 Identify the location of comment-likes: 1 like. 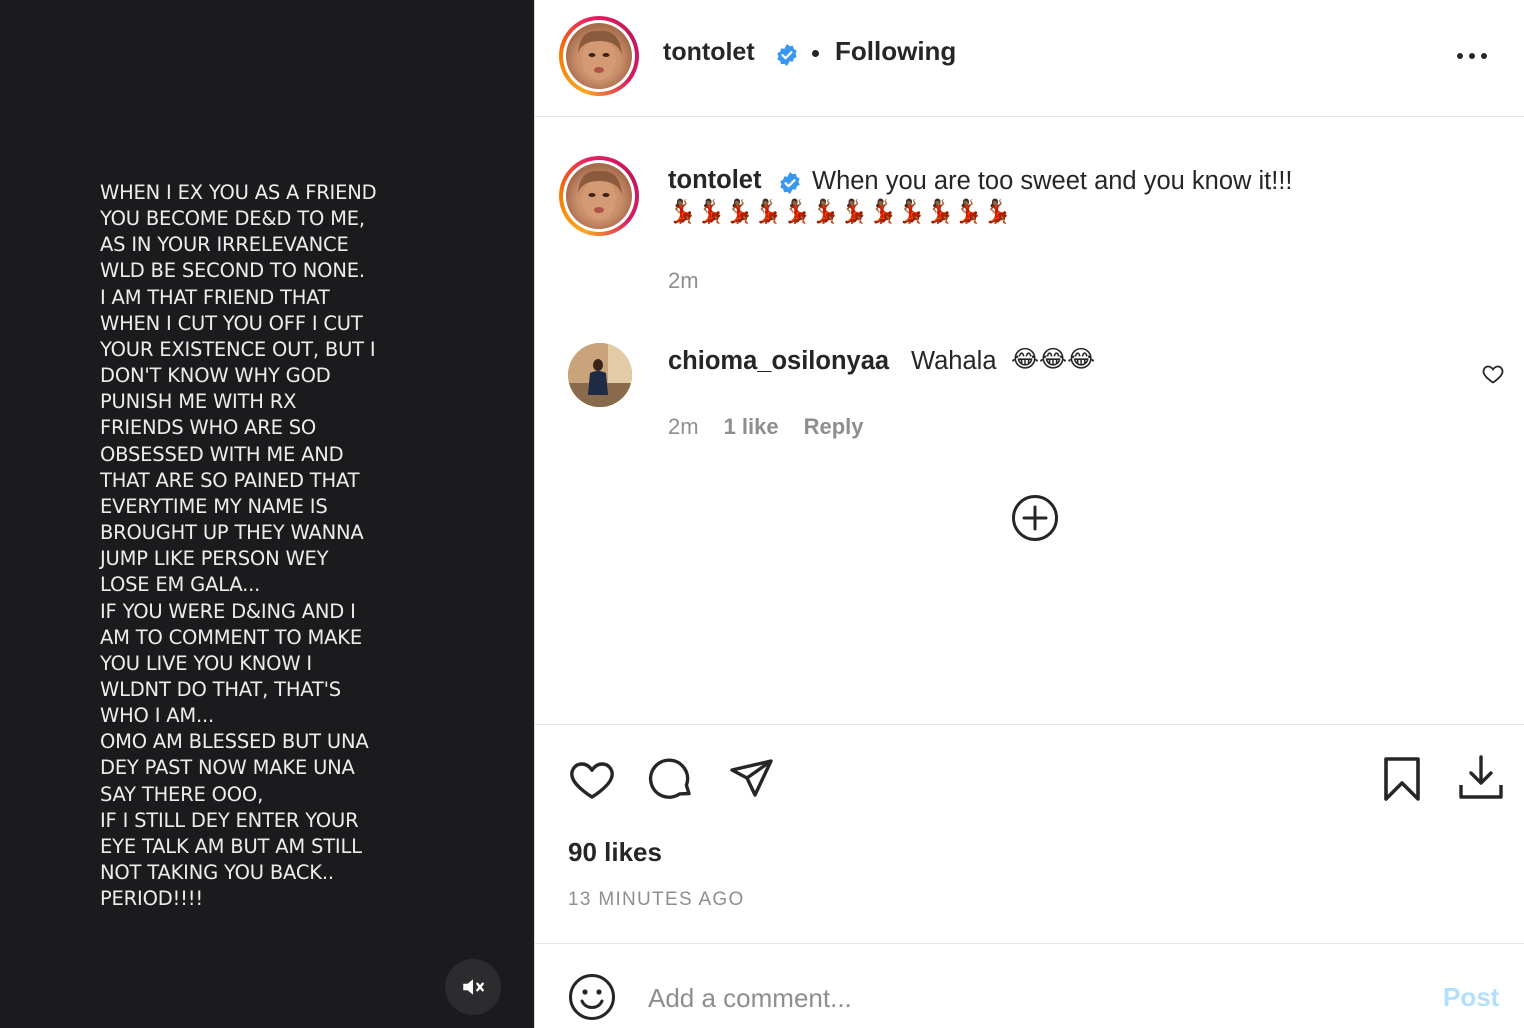
(751, 427).